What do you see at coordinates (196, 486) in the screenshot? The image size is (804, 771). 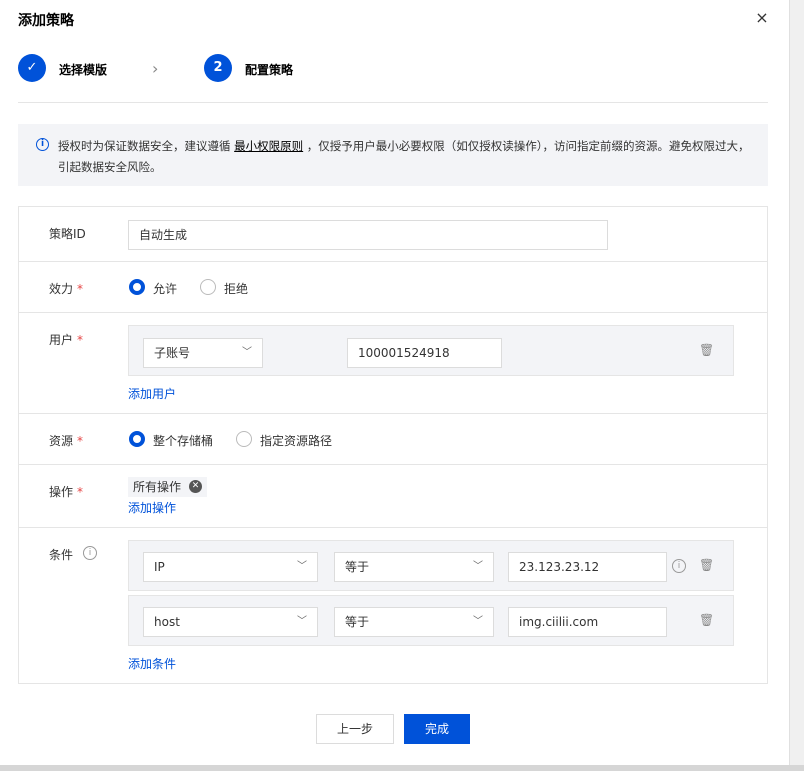 I see `close-icon: ✕` at bounding box center [196, 486].